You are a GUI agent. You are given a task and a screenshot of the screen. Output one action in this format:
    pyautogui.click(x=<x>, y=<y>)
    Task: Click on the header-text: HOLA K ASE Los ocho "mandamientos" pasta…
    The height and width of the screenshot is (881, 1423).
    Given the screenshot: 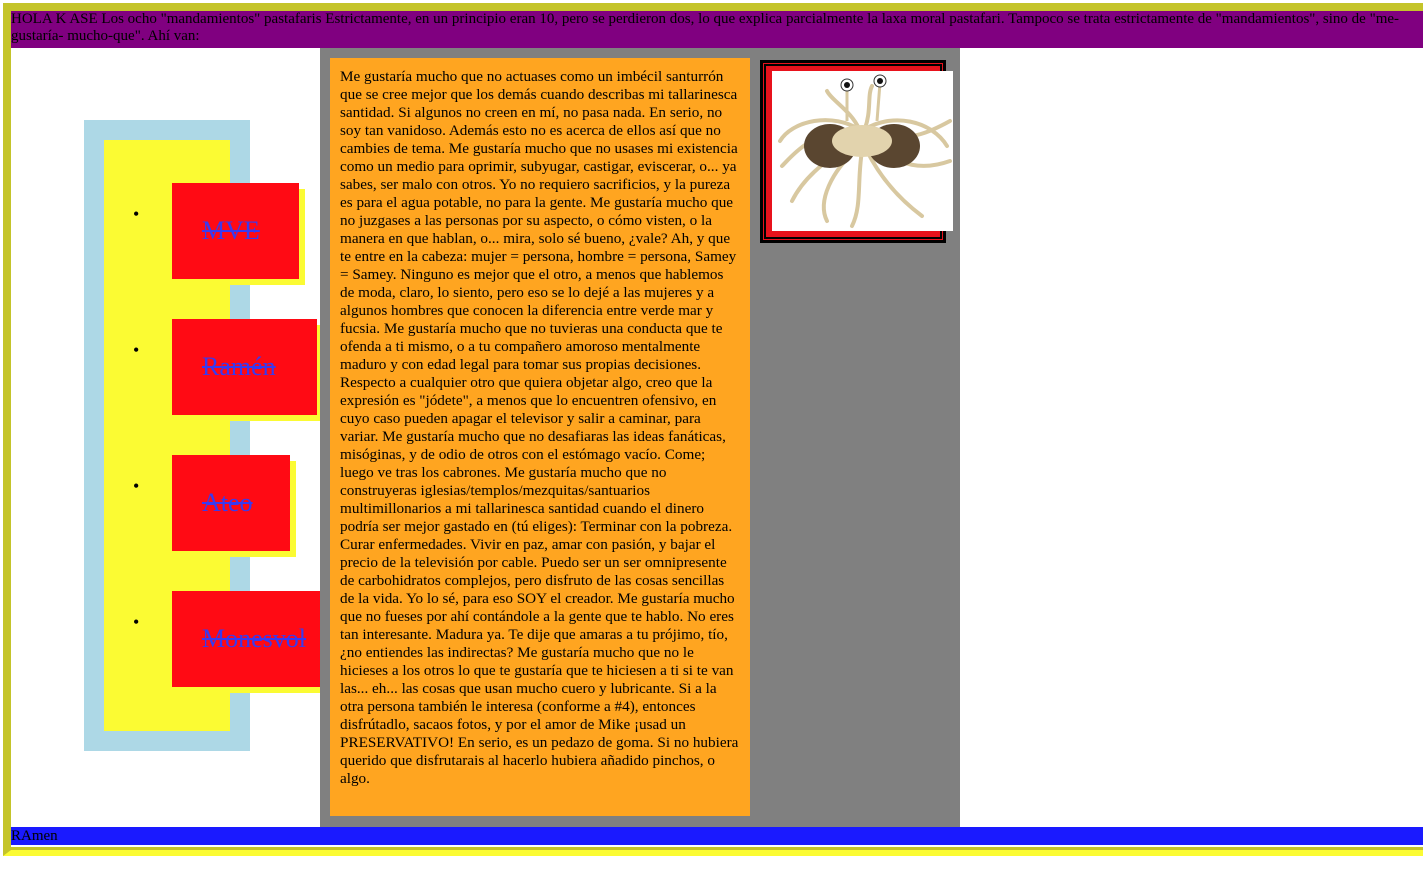 What is the action you would take?
    pyautogui.click(x=705, y=27)
    